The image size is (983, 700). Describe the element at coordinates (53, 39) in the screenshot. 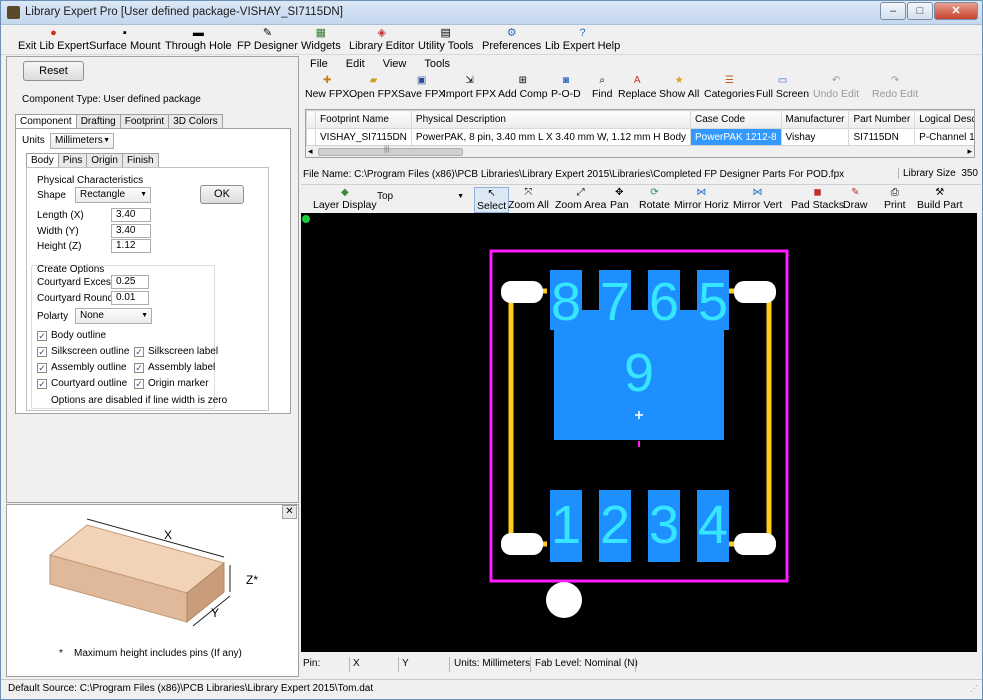

I see `exit-lib-expert-button: ● Exit Lib Expert` at that location.